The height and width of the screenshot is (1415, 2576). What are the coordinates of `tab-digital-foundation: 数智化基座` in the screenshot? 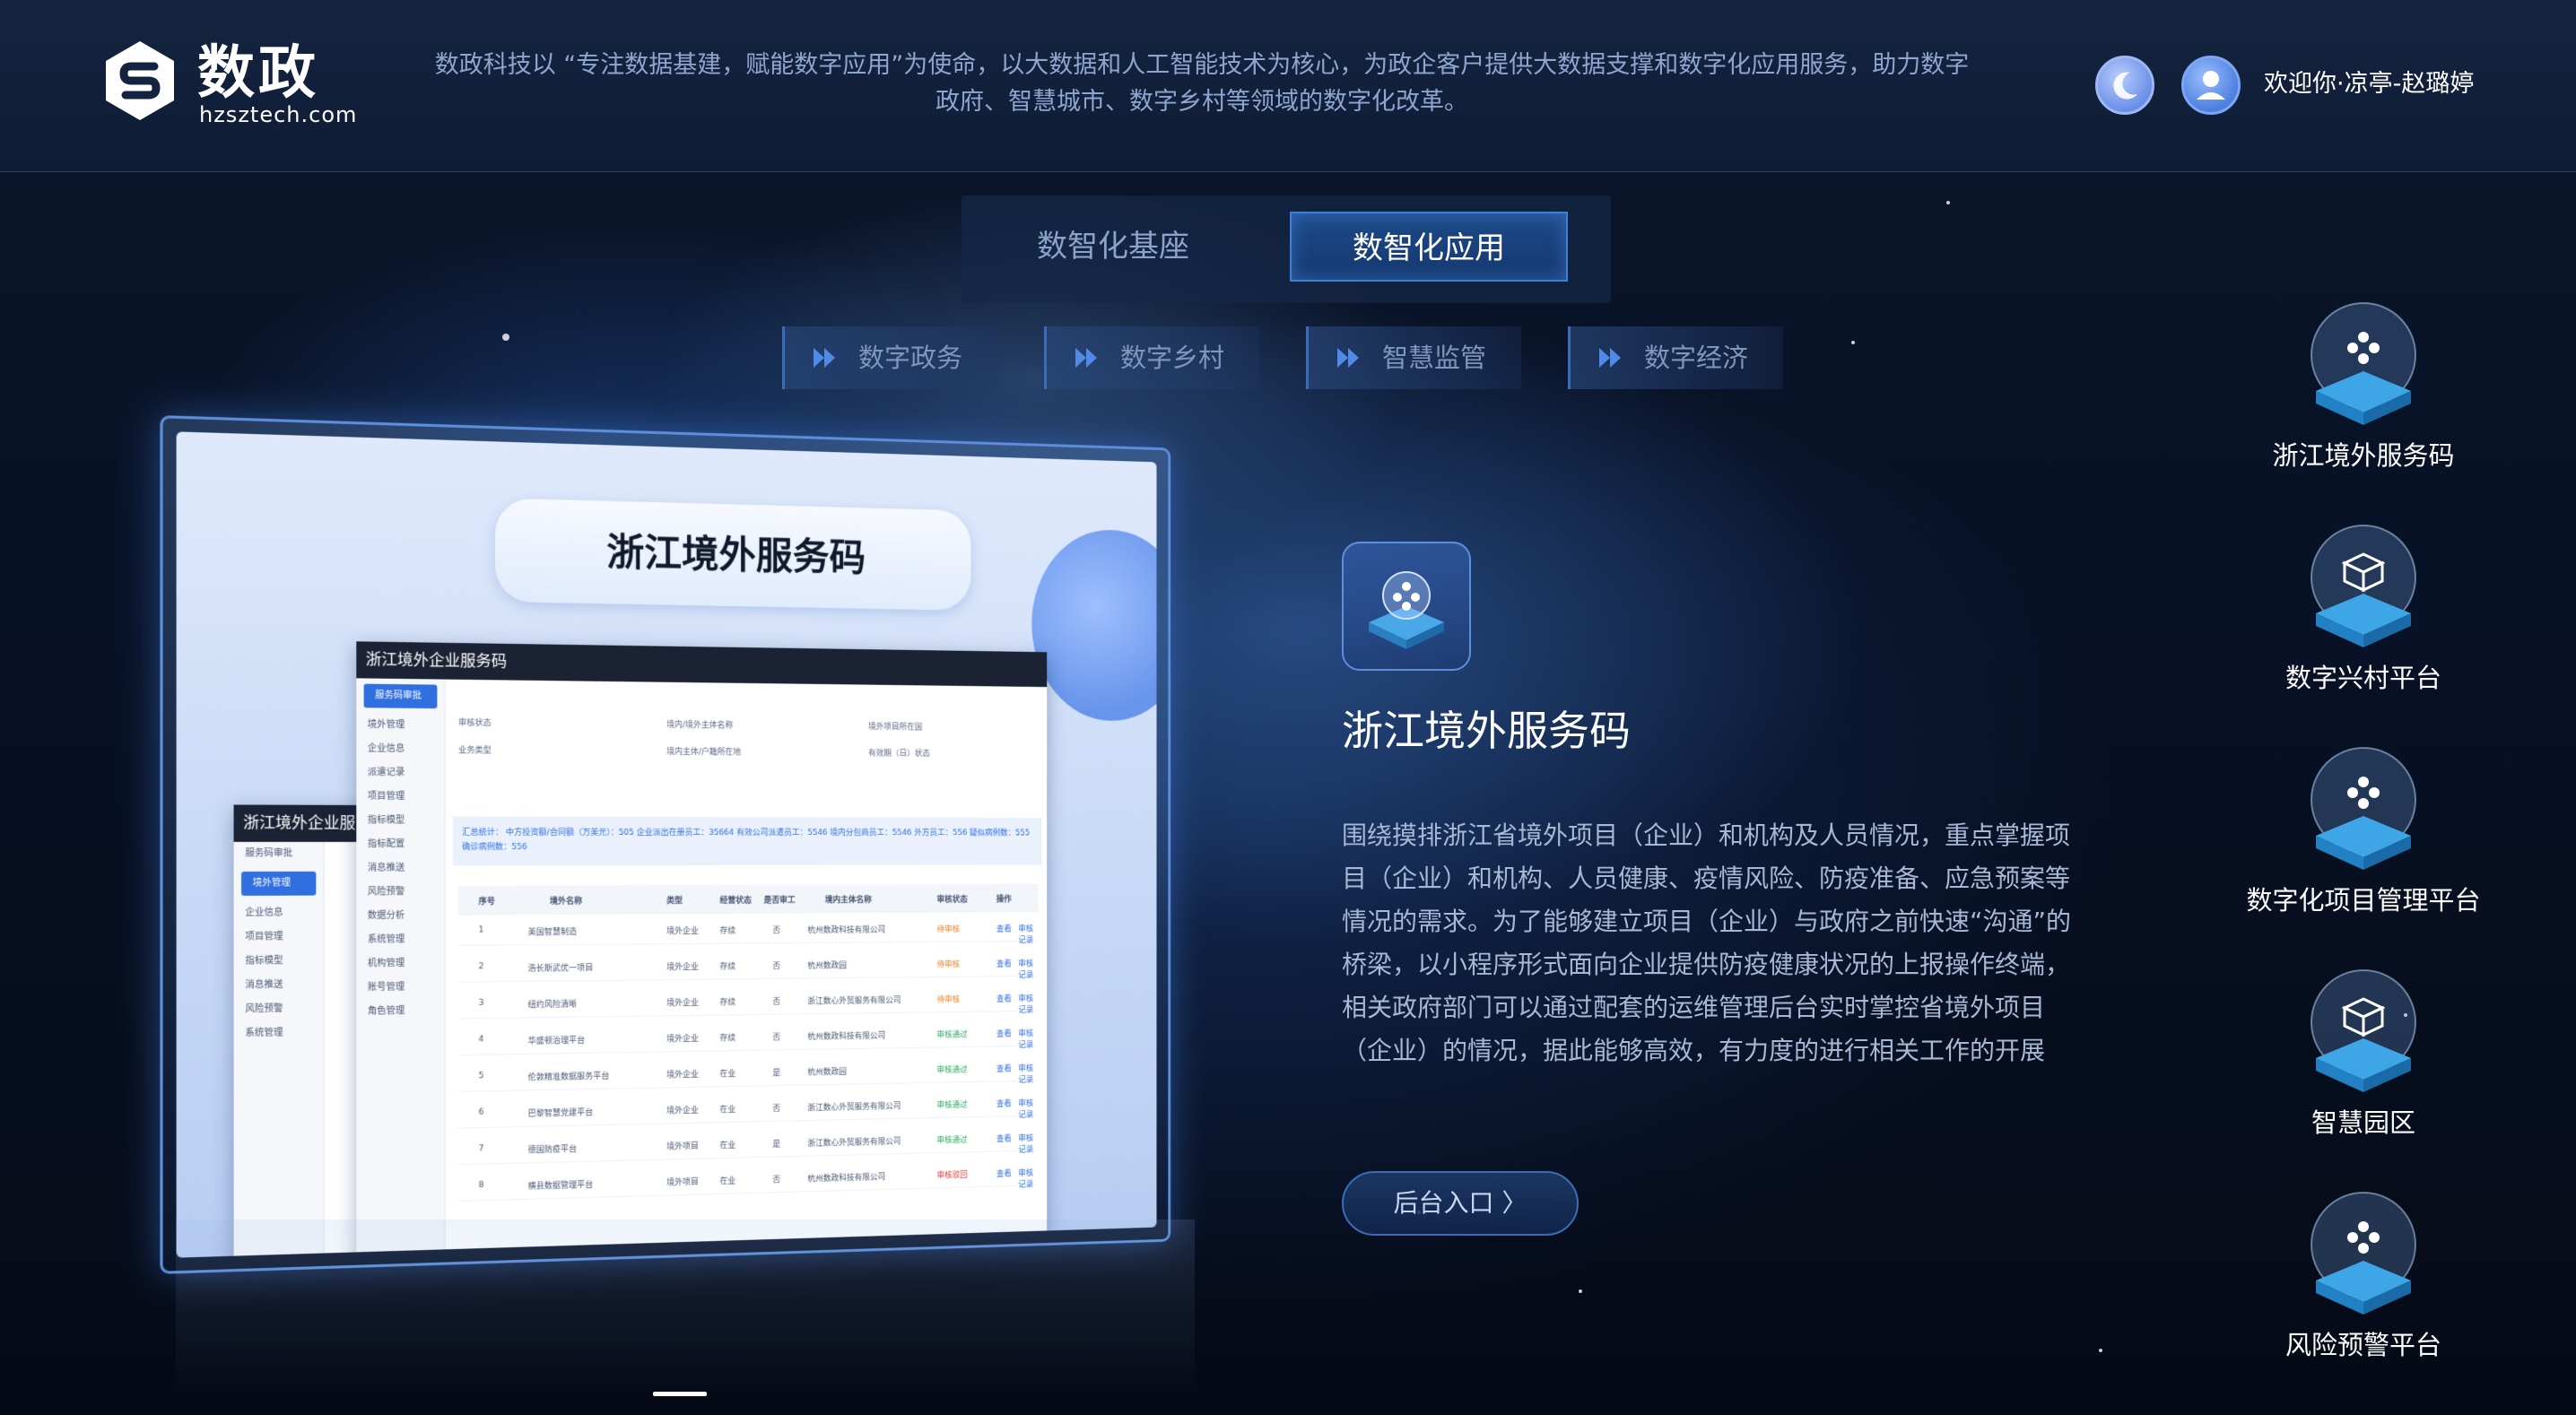 It's located at (1113, 247).